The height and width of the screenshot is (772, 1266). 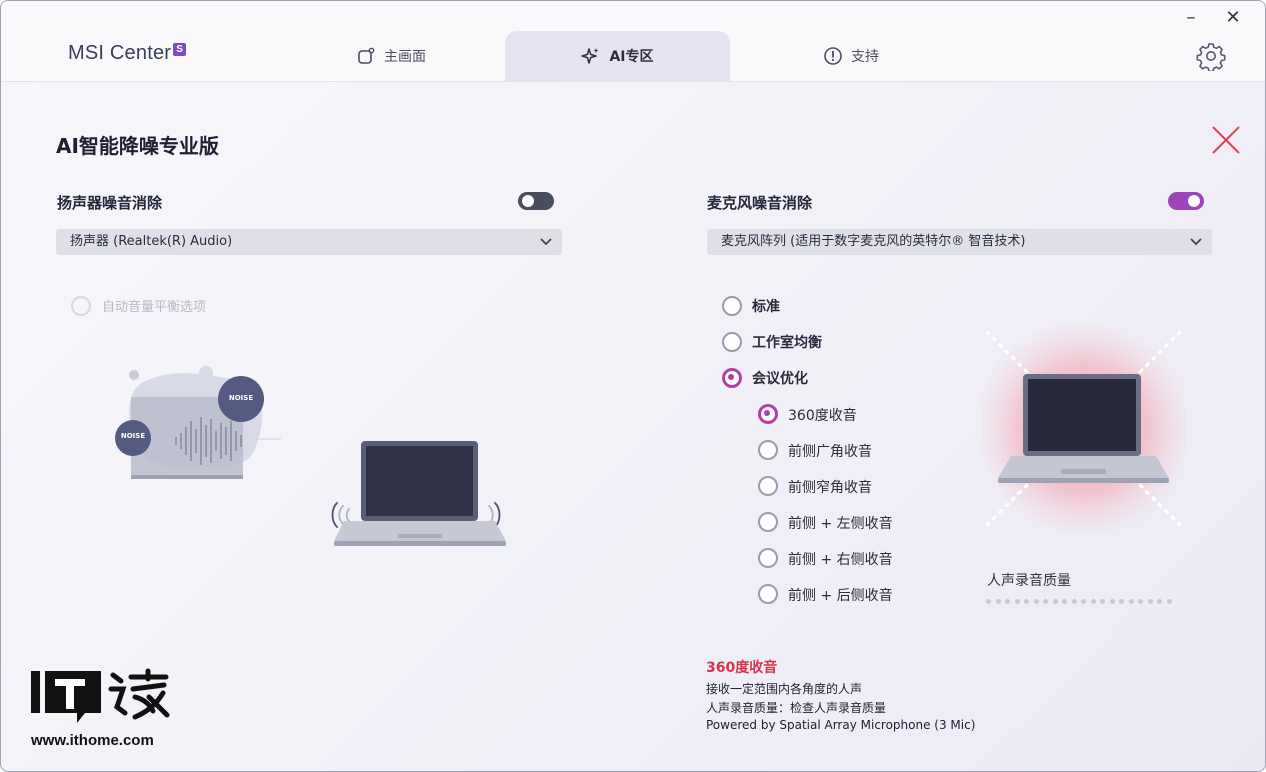 What do you see at coordinates (768, 414) in the screenshot?
I see `submode-360-radio` at bounding box center [768, 414].